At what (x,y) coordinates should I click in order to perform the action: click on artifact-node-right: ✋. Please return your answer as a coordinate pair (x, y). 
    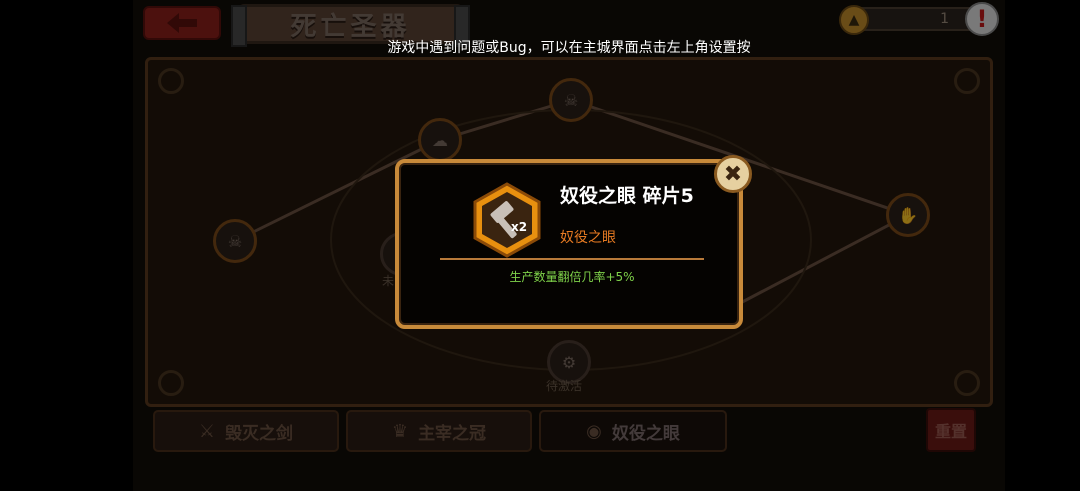
    Looking at the image, I should click on (908, 215).